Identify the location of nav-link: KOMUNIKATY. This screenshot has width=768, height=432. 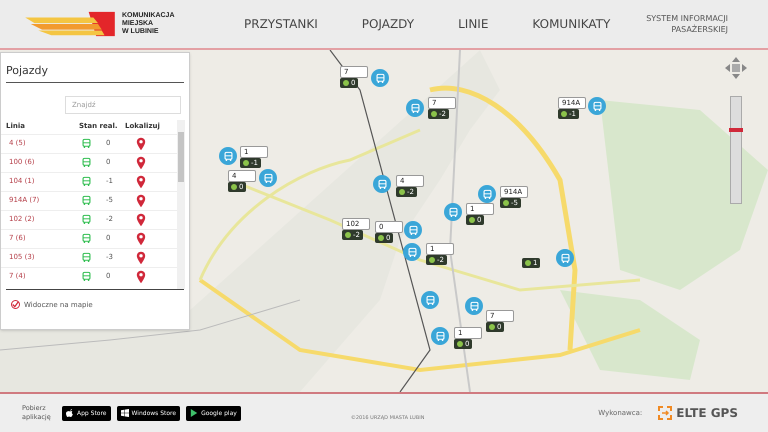
(571, 24).